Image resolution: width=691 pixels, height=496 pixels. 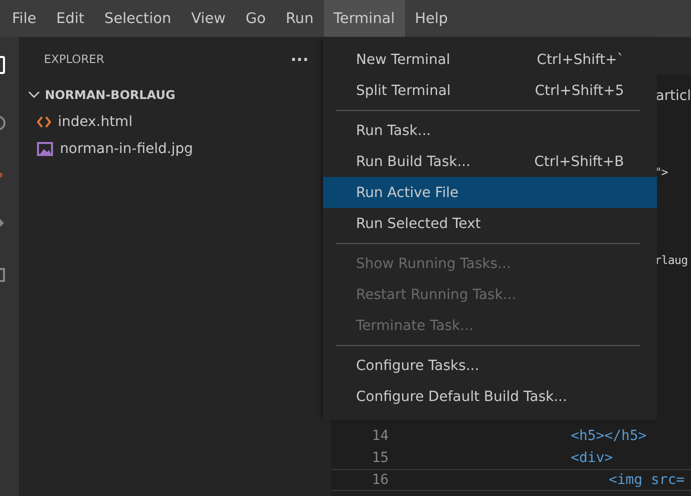 I want to click on file-name: norman-in-field.jpg, so click(x=127, y=148).